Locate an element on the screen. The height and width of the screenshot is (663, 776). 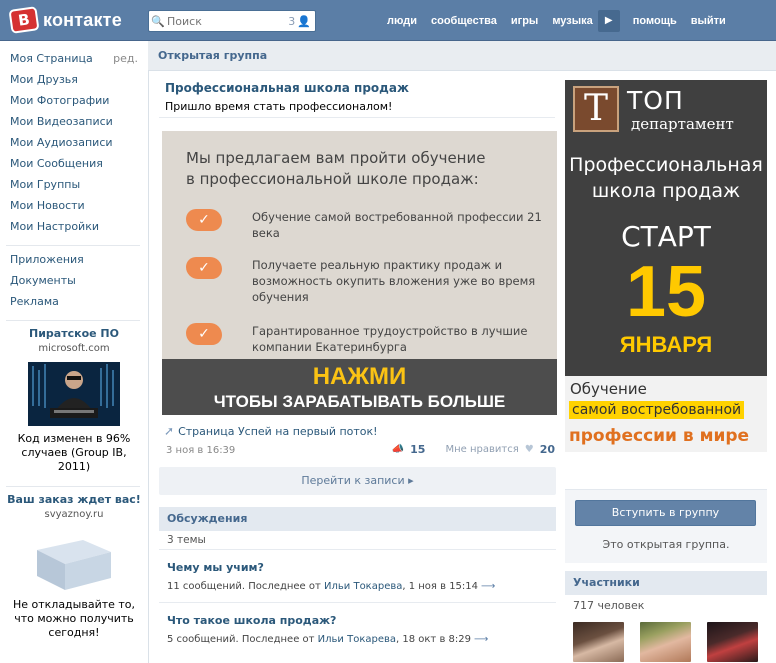
sidebar-item-audio: Мои Аудиозаписи is located at coordinates (74, 145).